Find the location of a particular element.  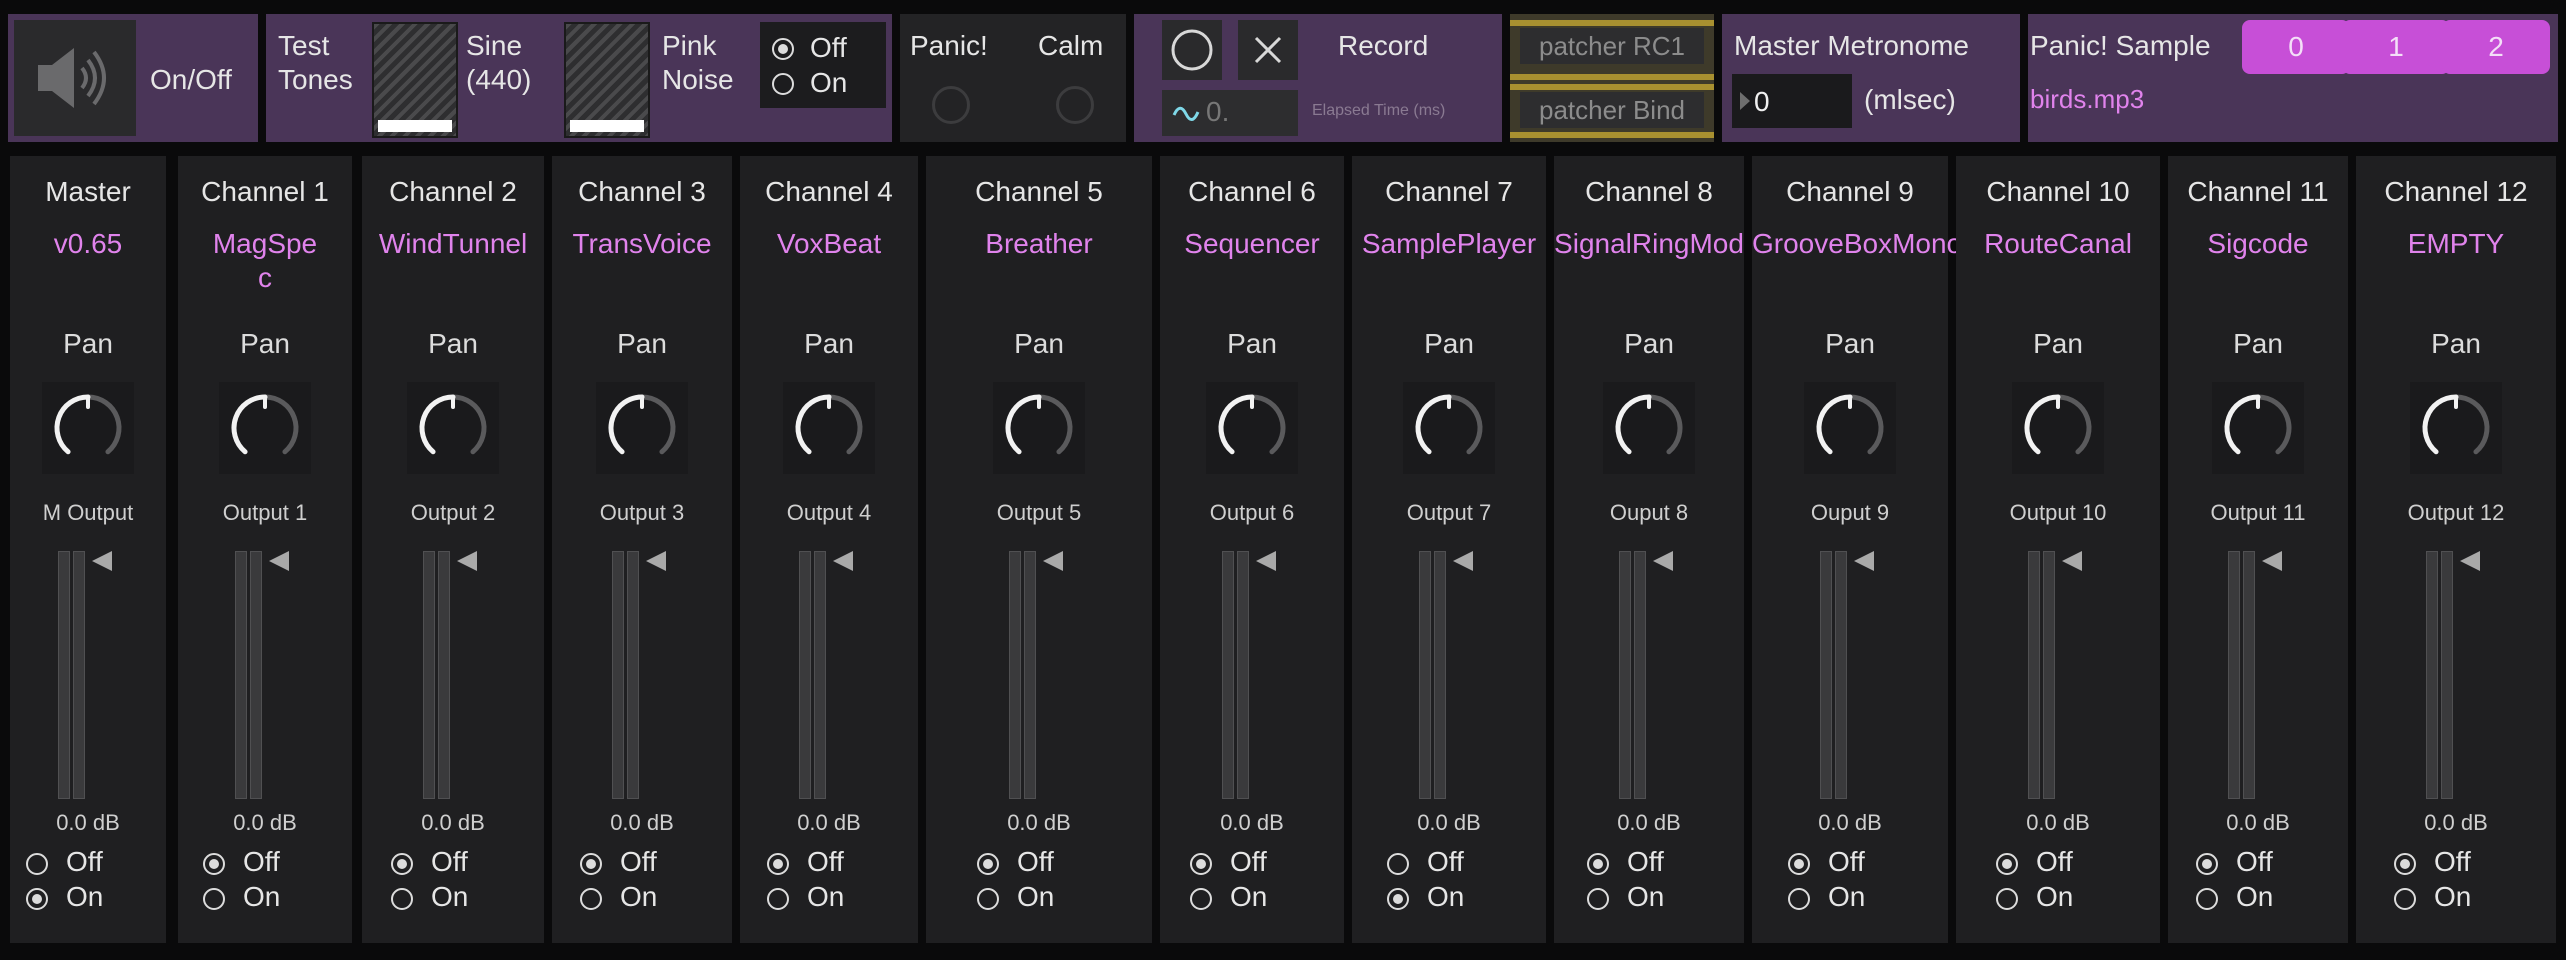

channel-module-name: EMPTY is located at coordinates (2456, 244).